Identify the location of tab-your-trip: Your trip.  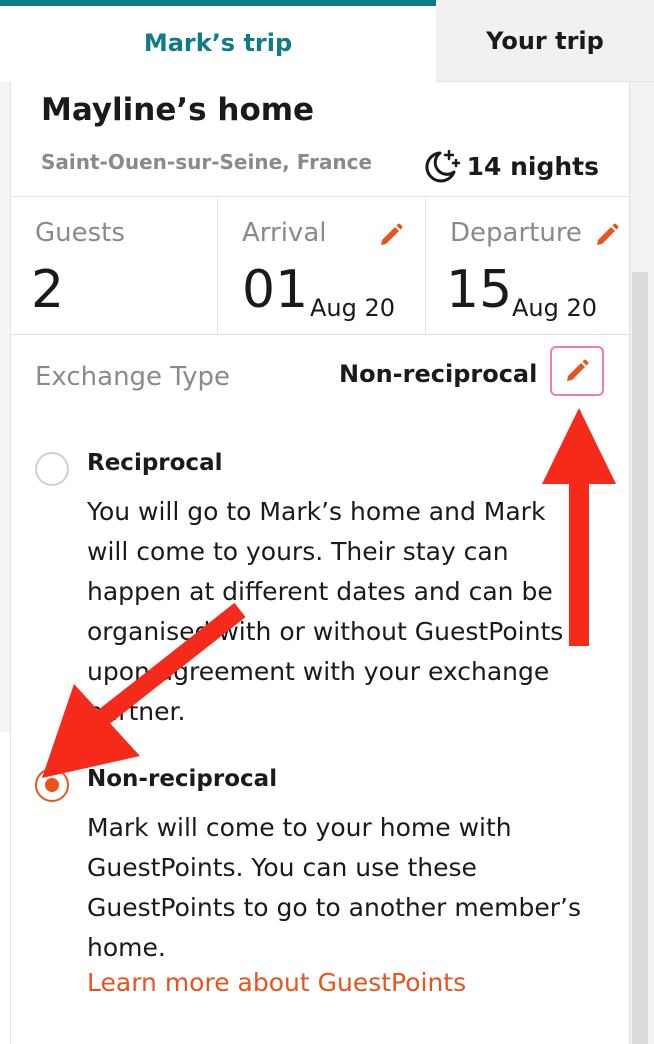
(545, 41).